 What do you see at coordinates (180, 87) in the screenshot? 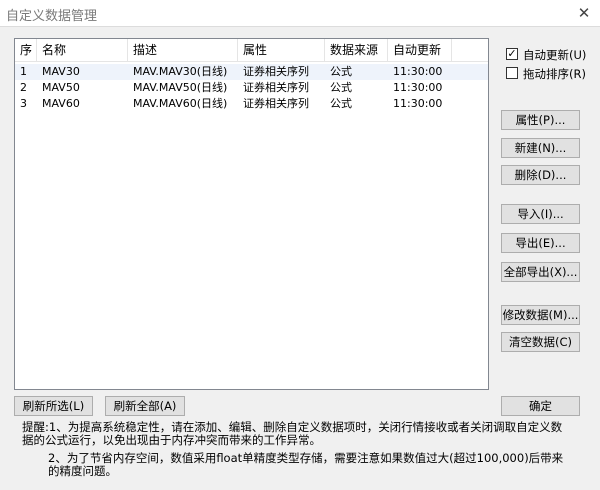
I see `row-description: MAV.MAV50(日线)` at bounding box center [180, 87].